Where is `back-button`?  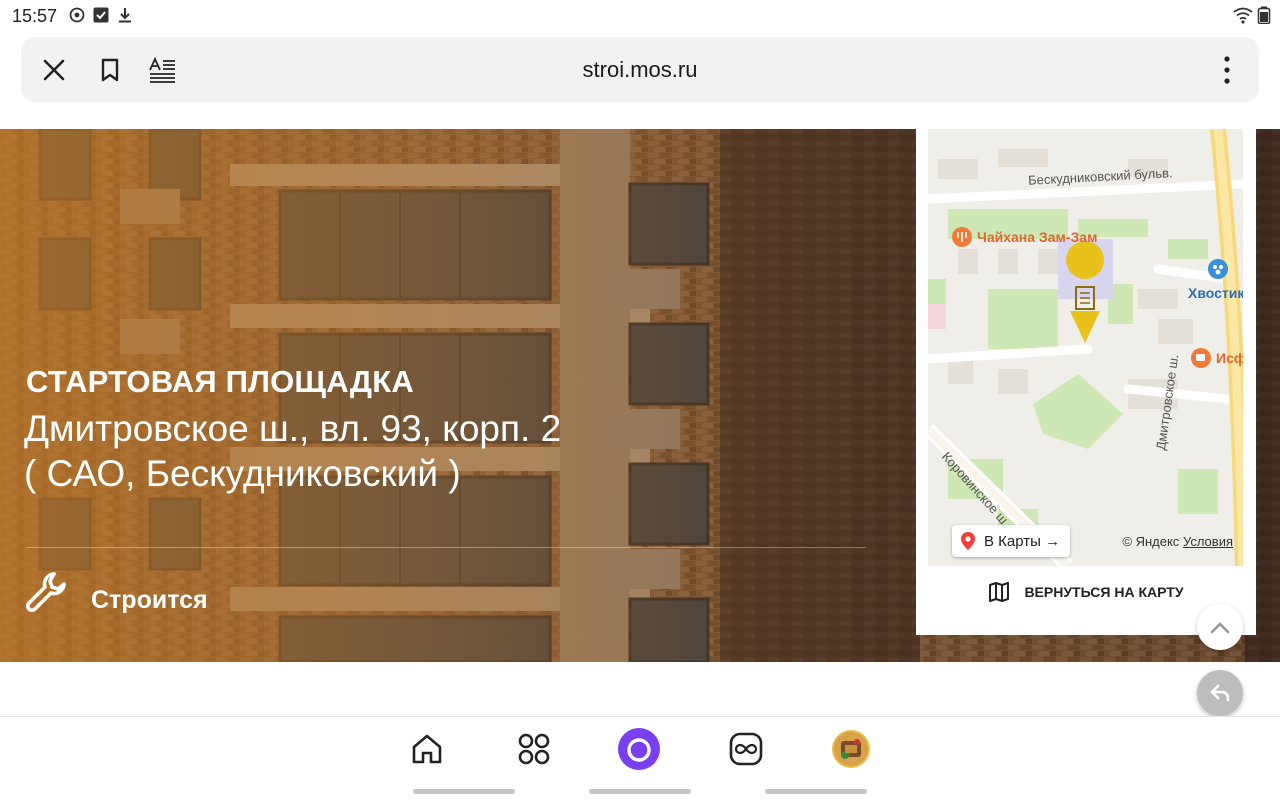 back-button is located at coordinates (1220, 693).